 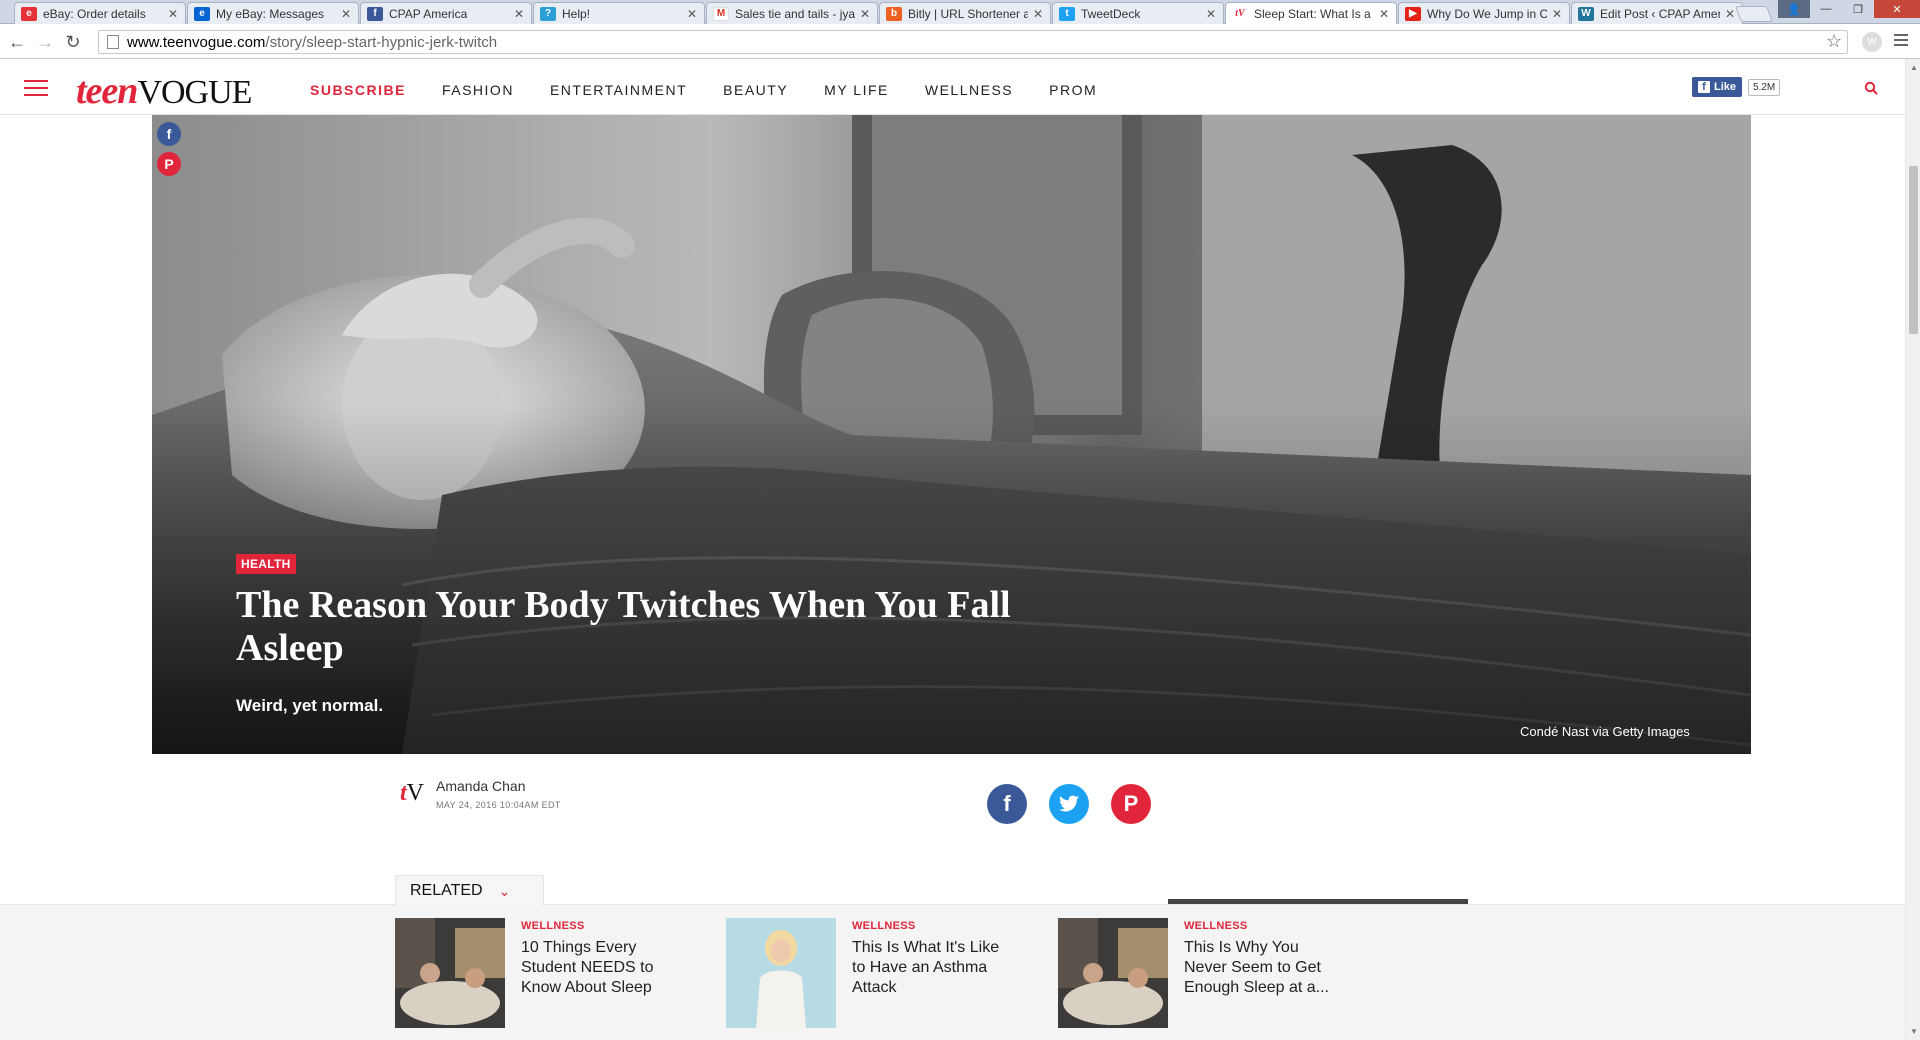 I want to click on facebook-like-button: f Like, so click(x=1717, y=87).